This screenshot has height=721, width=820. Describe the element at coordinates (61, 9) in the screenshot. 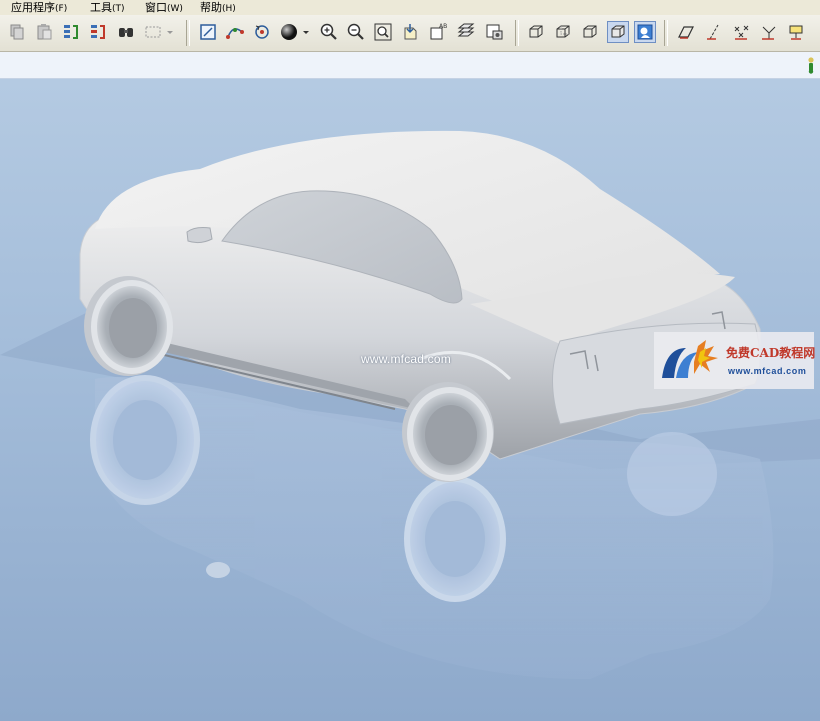

I see `menu-applications-accel: (F)` at that location.